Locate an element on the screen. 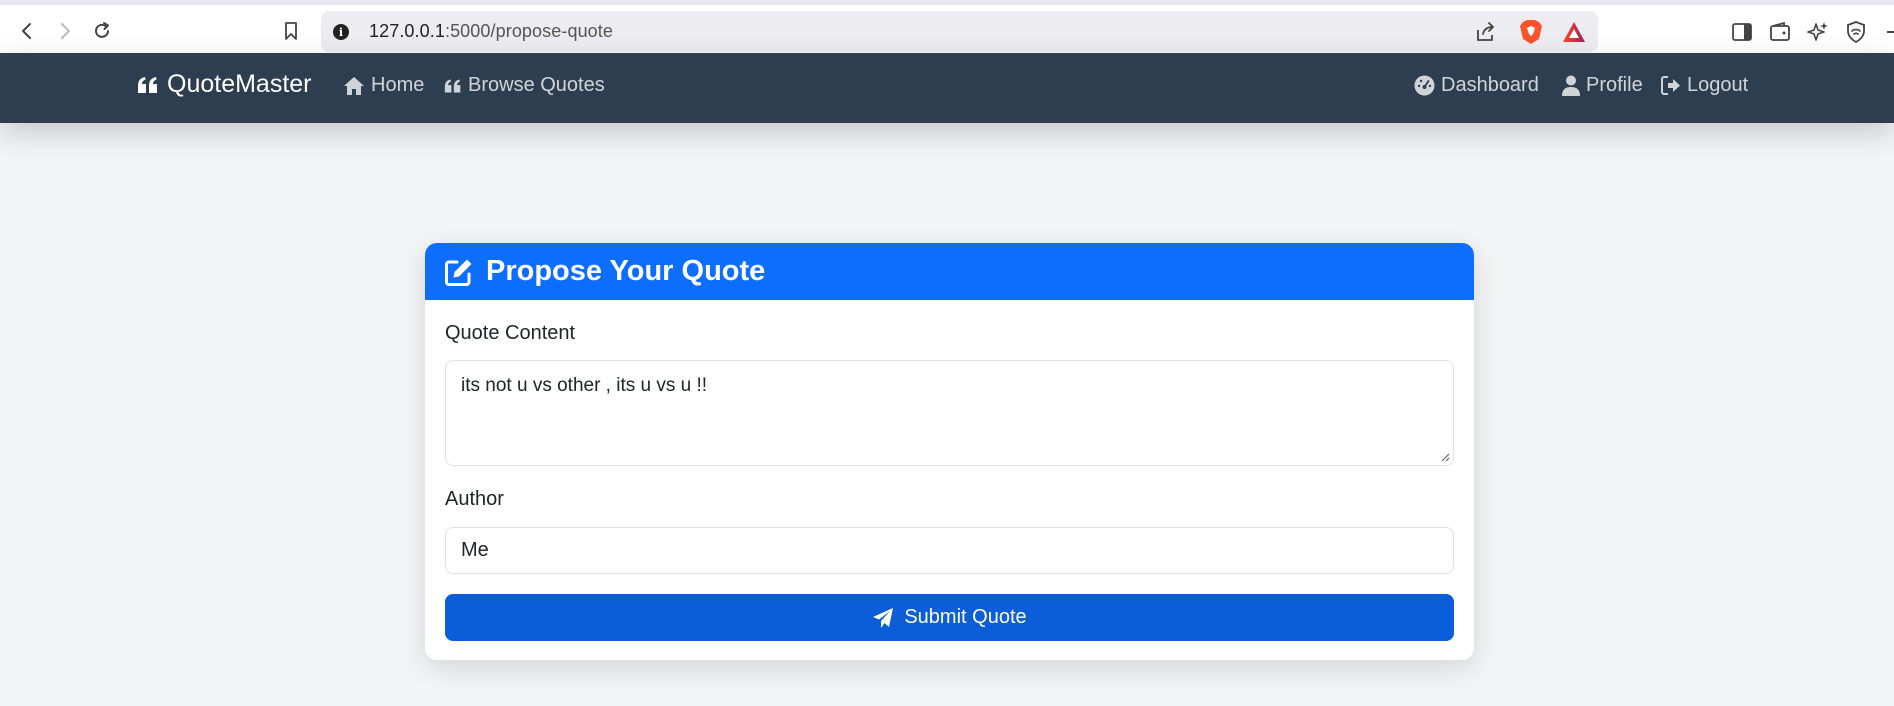  user-icon is located at coordinates (1571, 85).